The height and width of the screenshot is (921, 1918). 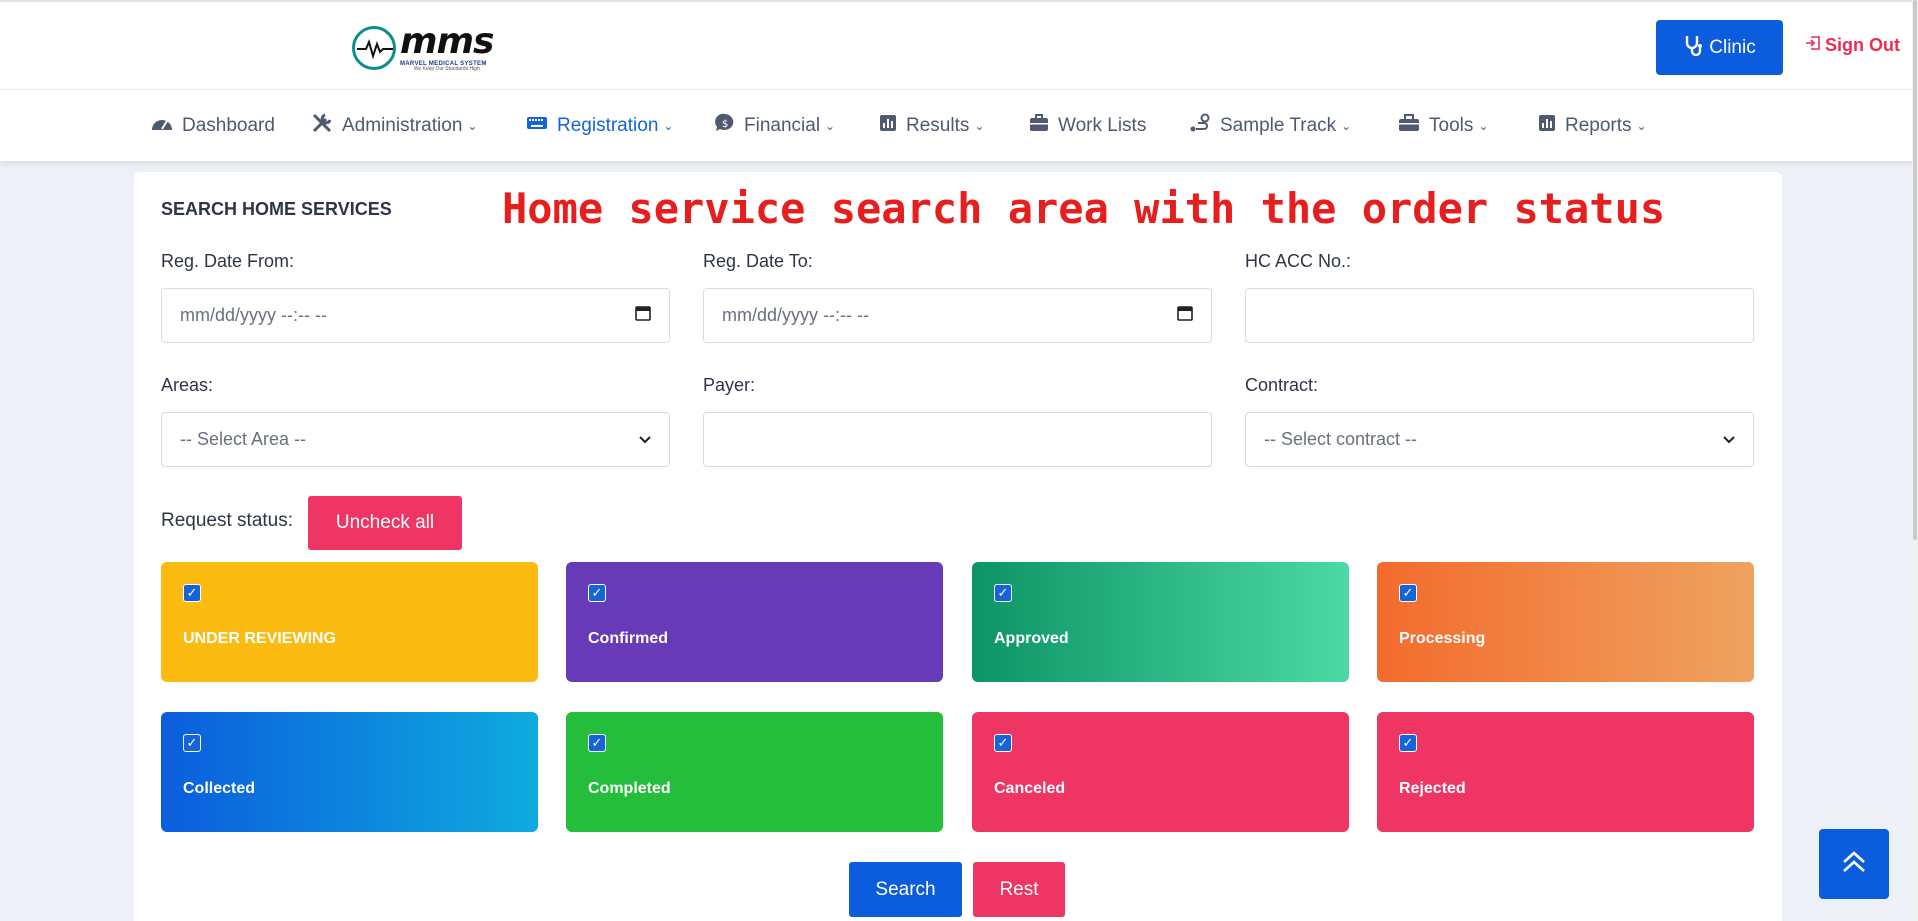 What do you see at coordinates (1341, 439) in the screenshot?
I see `contract-selected-value: -- Select contract --` at bounding box center [1341, 439].